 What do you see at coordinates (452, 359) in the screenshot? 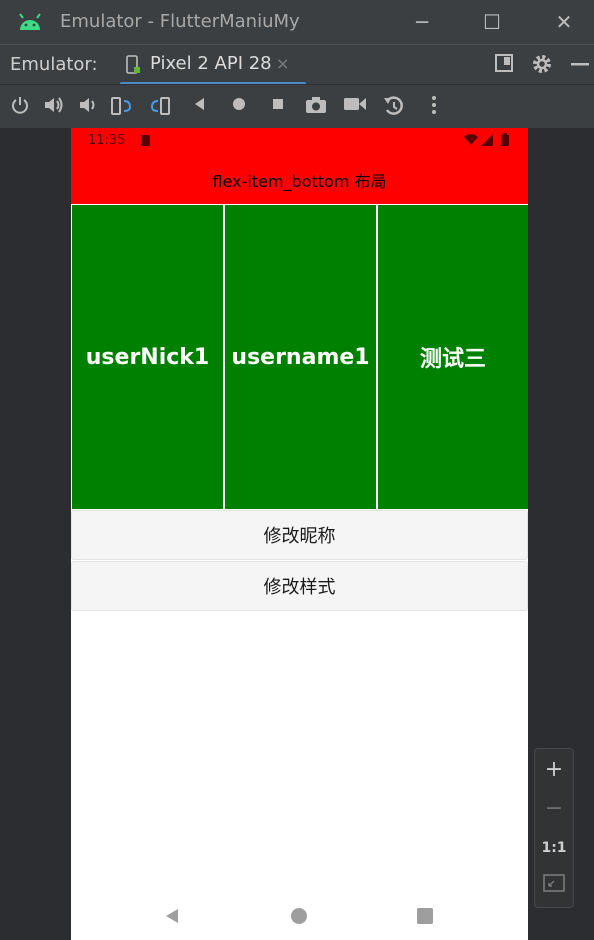
I see `flex-item-label: 测试三` at bounding box center [452, 359].